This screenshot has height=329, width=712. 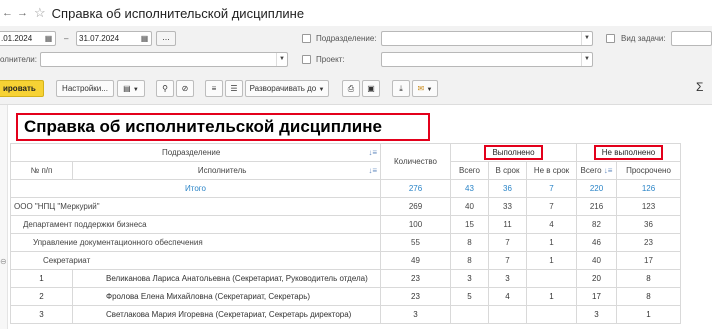 What do you see at coordinates (551, 188) in the screenshot?
I see `total-late: 7` at bounding box center [551, 188].